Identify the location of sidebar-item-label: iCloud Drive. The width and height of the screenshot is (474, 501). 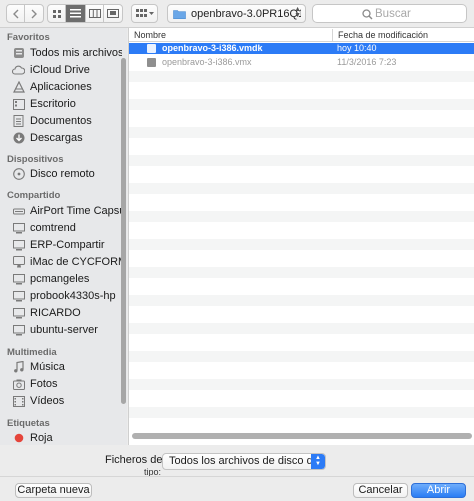
(60, 70).